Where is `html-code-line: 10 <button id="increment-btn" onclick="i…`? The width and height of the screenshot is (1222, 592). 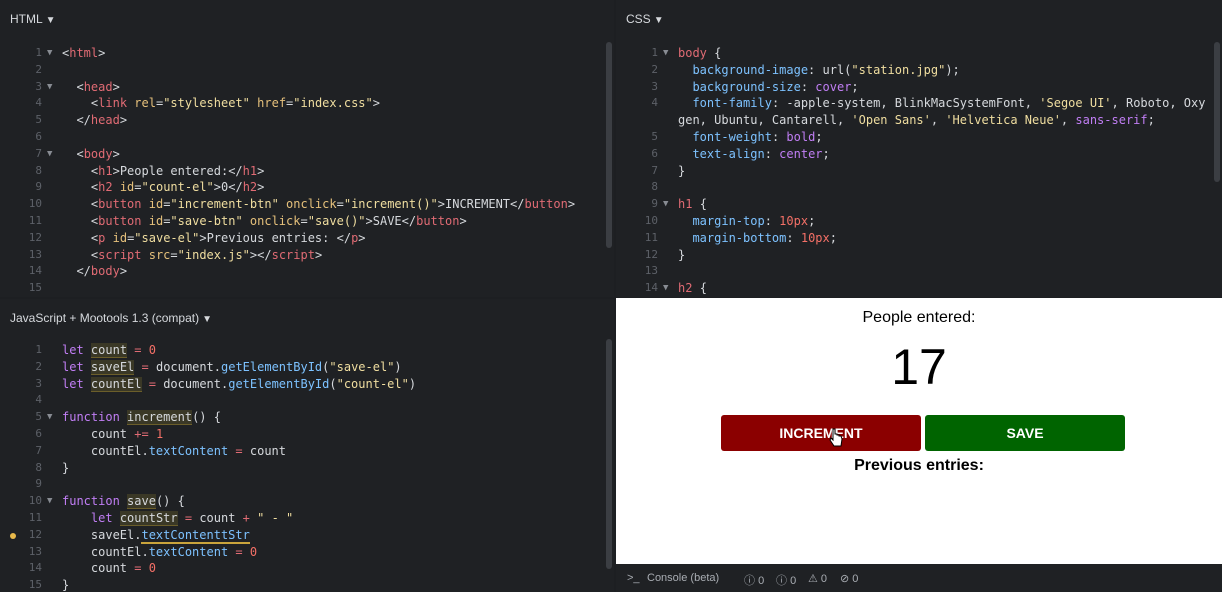 html-code-line: 10 <button id="increment-btn" onclick="i… is located at coordinates (307, 204).